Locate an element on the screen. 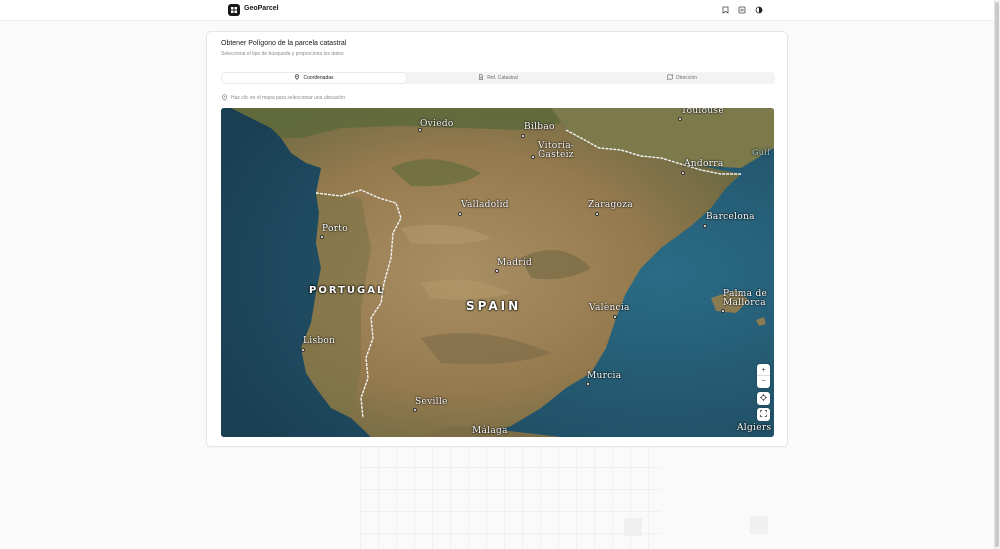  tab-label: Ref. Catastral is located at coordinates (502, 78).